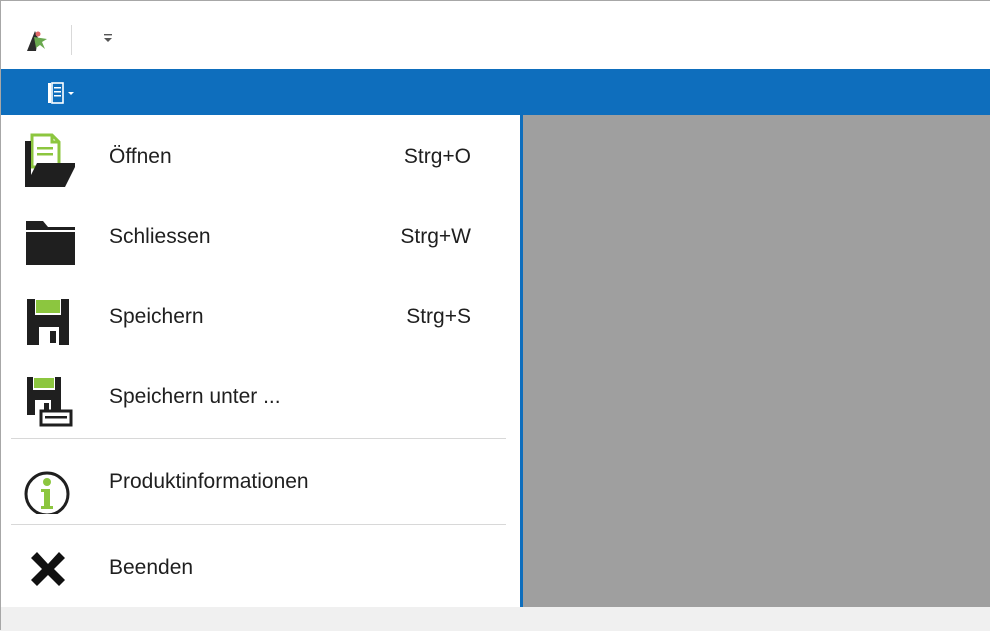 The height and width of the screenshot is (631, 990). I want to click on menu-item-shortcut: Strg+W, so click(435, 236).